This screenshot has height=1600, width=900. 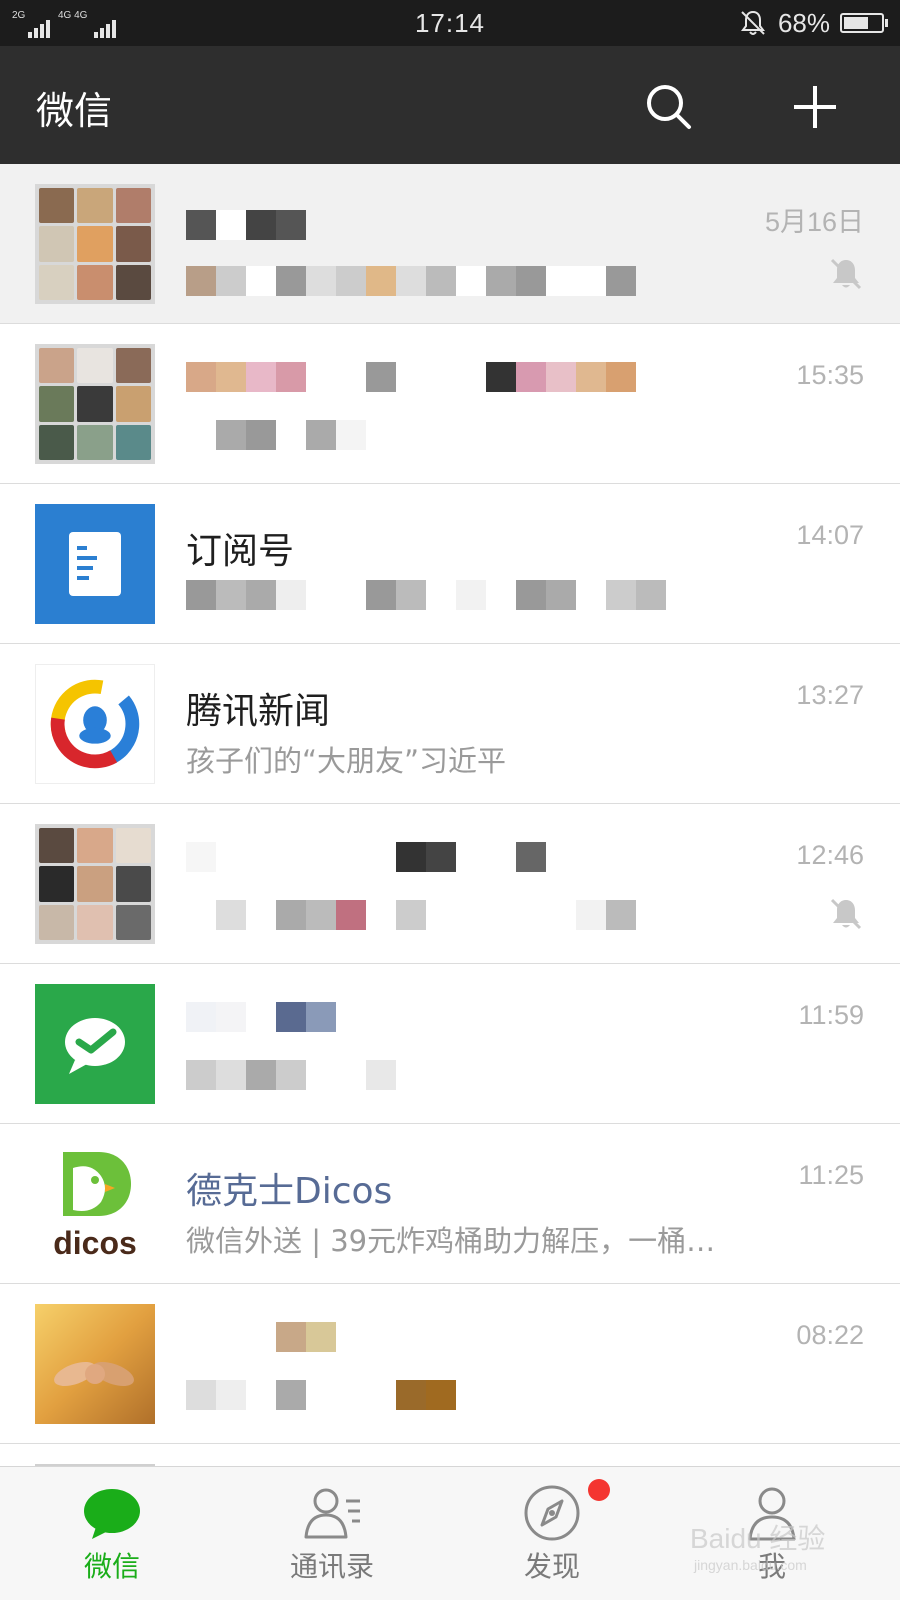 What do you see at coordinates (450, 23) in the screenshot?
I see `status-bar: 2G 4G 4G 17:14 68%` at bounding box center [450, 23].